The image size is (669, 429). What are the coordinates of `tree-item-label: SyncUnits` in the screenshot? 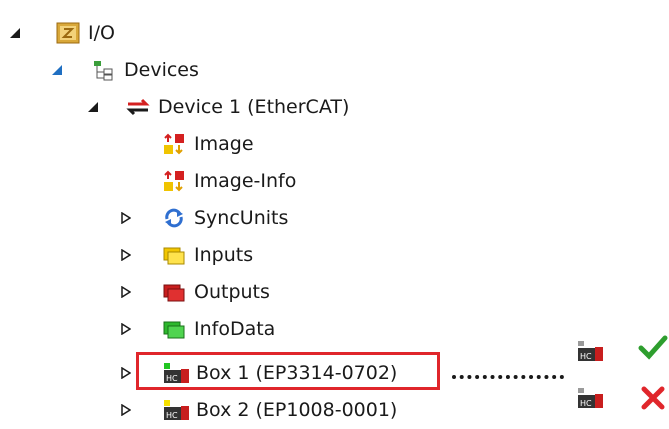 It's located at (241, 218).